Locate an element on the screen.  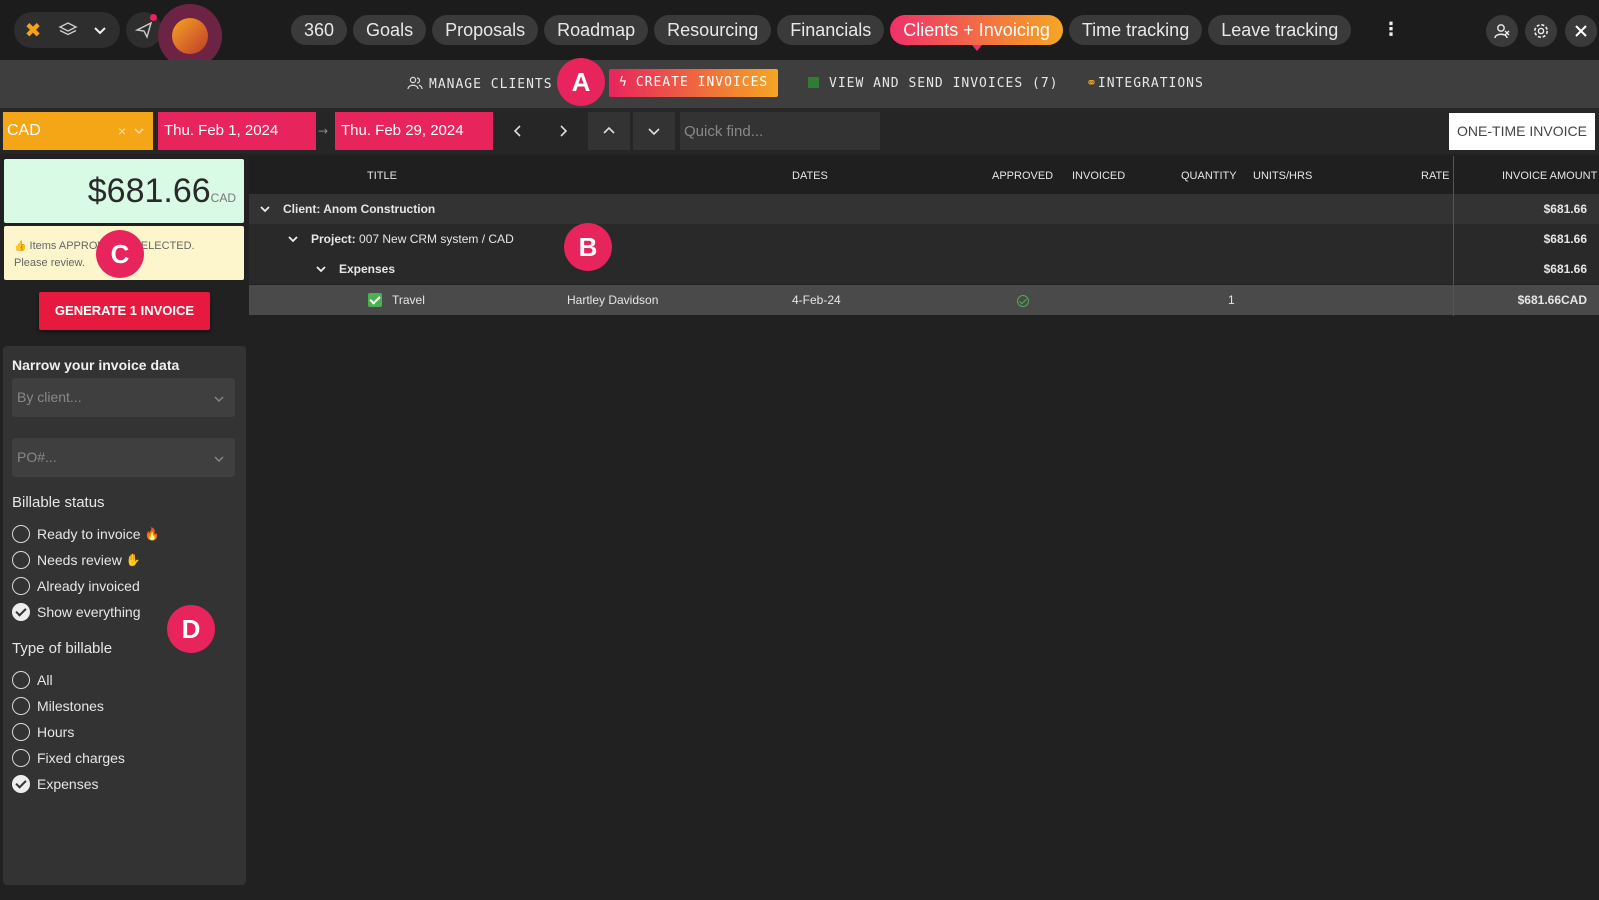
item-amount: $681.66CAD is located at coordinates (1552, 300).